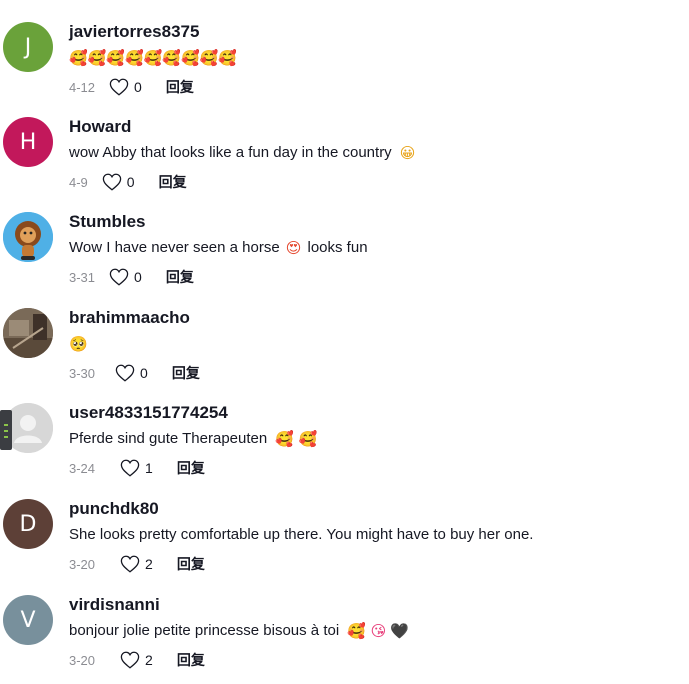  What do you see at coordinates (153, 58) in the screenshot?
I see `emoji: 🥰🥰🥰🥰🥰🥰🥰🥰🥰` at bounding box center [153, 58].